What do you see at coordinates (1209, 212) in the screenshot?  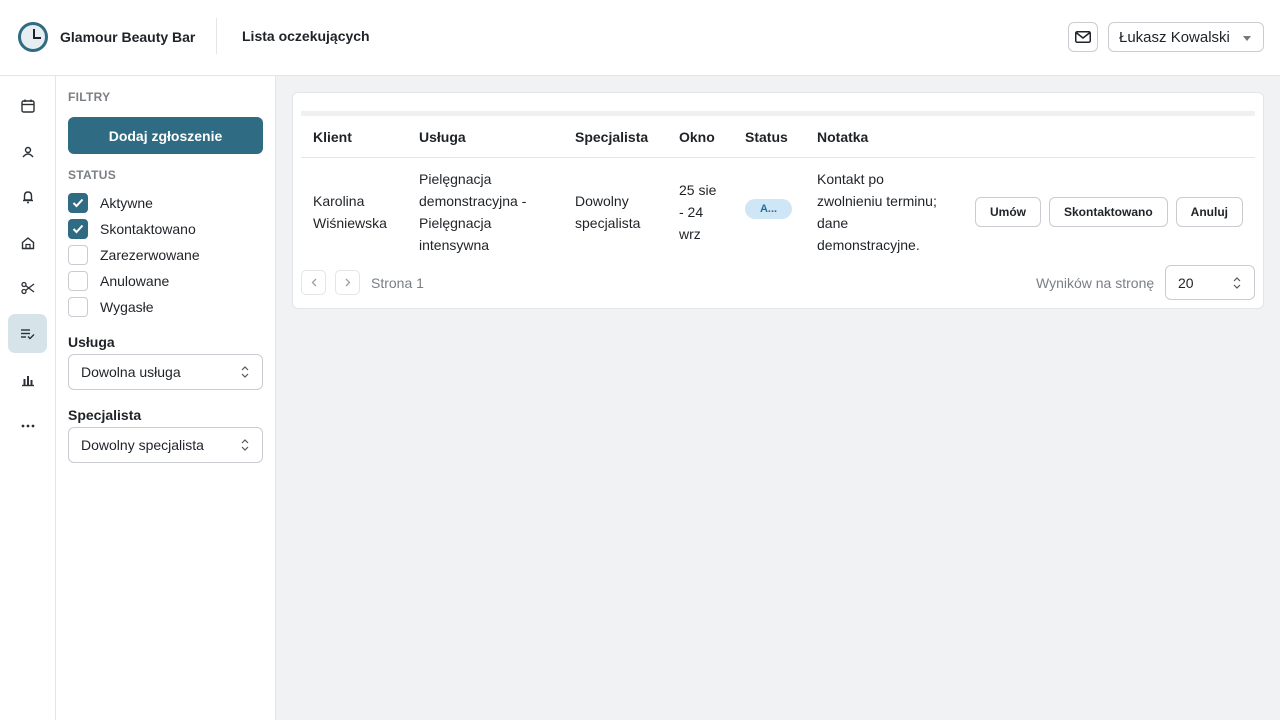 I see `cancel-button: Anuluj` at bounding box center [1209, 212].